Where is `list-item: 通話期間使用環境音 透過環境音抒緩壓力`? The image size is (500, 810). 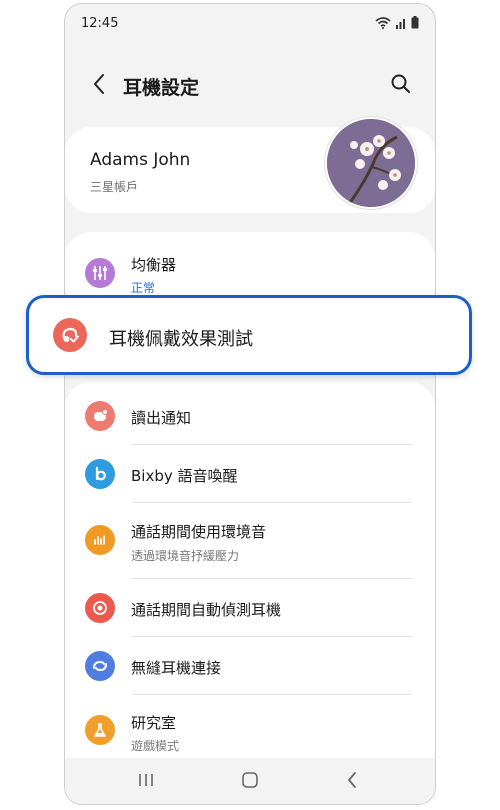
list-item: 通話期間使用環境音 透過環境音抒緩壓力 is located at coordinates (250, 541).